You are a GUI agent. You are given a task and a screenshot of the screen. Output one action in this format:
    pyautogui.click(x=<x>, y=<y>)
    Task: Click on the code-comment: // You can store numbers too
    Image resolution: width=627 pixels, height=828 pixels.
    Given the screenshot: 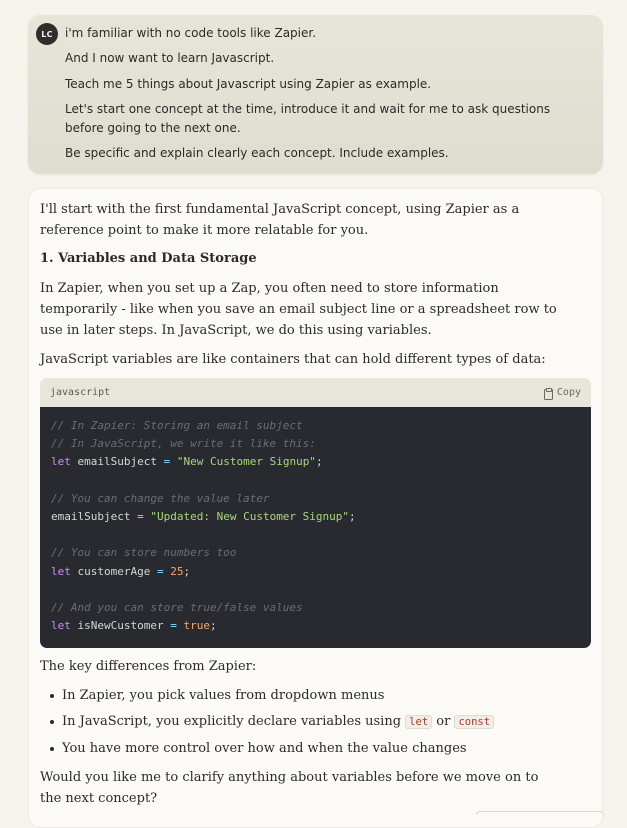 What is the action you would take?
    pyautogui.click(x=144, y=553)
    